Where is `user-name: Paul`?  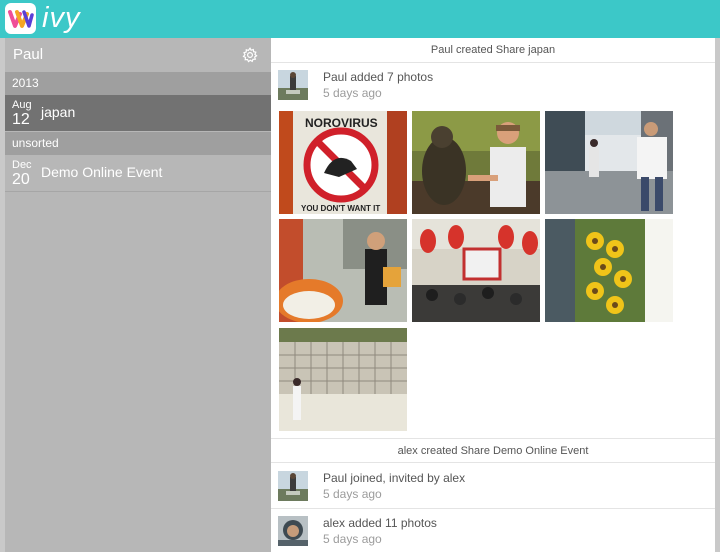 user-name: Paul is located at coordinates (28, 54).